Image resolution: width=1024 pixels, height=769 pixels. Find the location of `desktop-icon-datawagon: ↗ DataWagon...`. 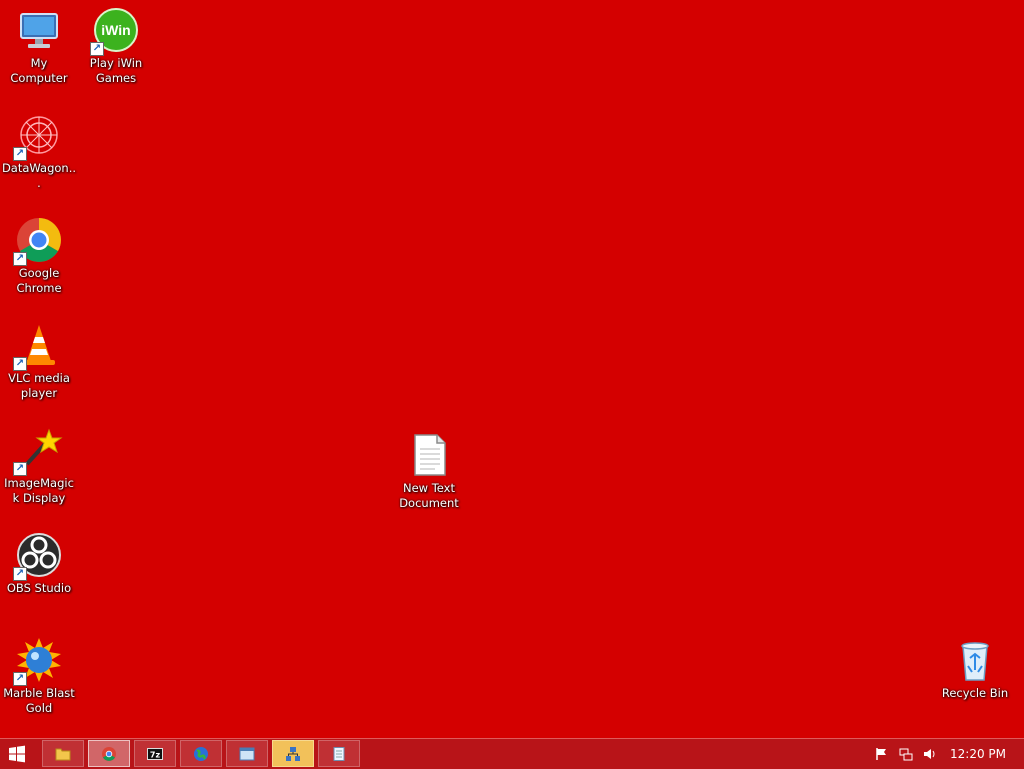

desktop-icon-datawagon: ↗ DataWagon... is located at coordinates (39, 148).